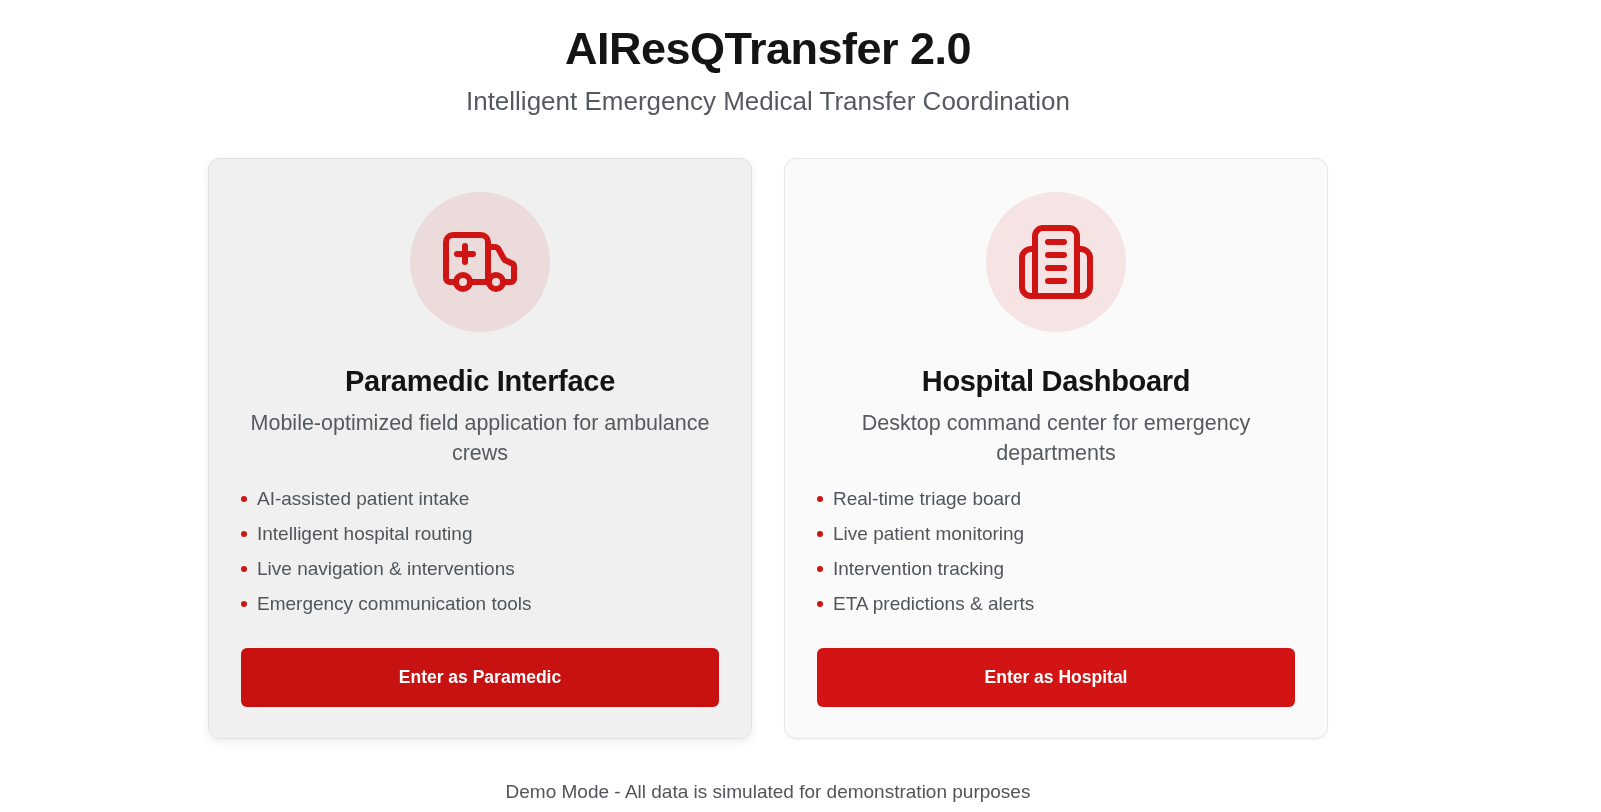 Image resolution: width=1601 pixels, height=812 pixels. Describe the element at coordinates (363, 499) in the screenshot. I see `feature-text: AI-assisted patient intake` at that location.